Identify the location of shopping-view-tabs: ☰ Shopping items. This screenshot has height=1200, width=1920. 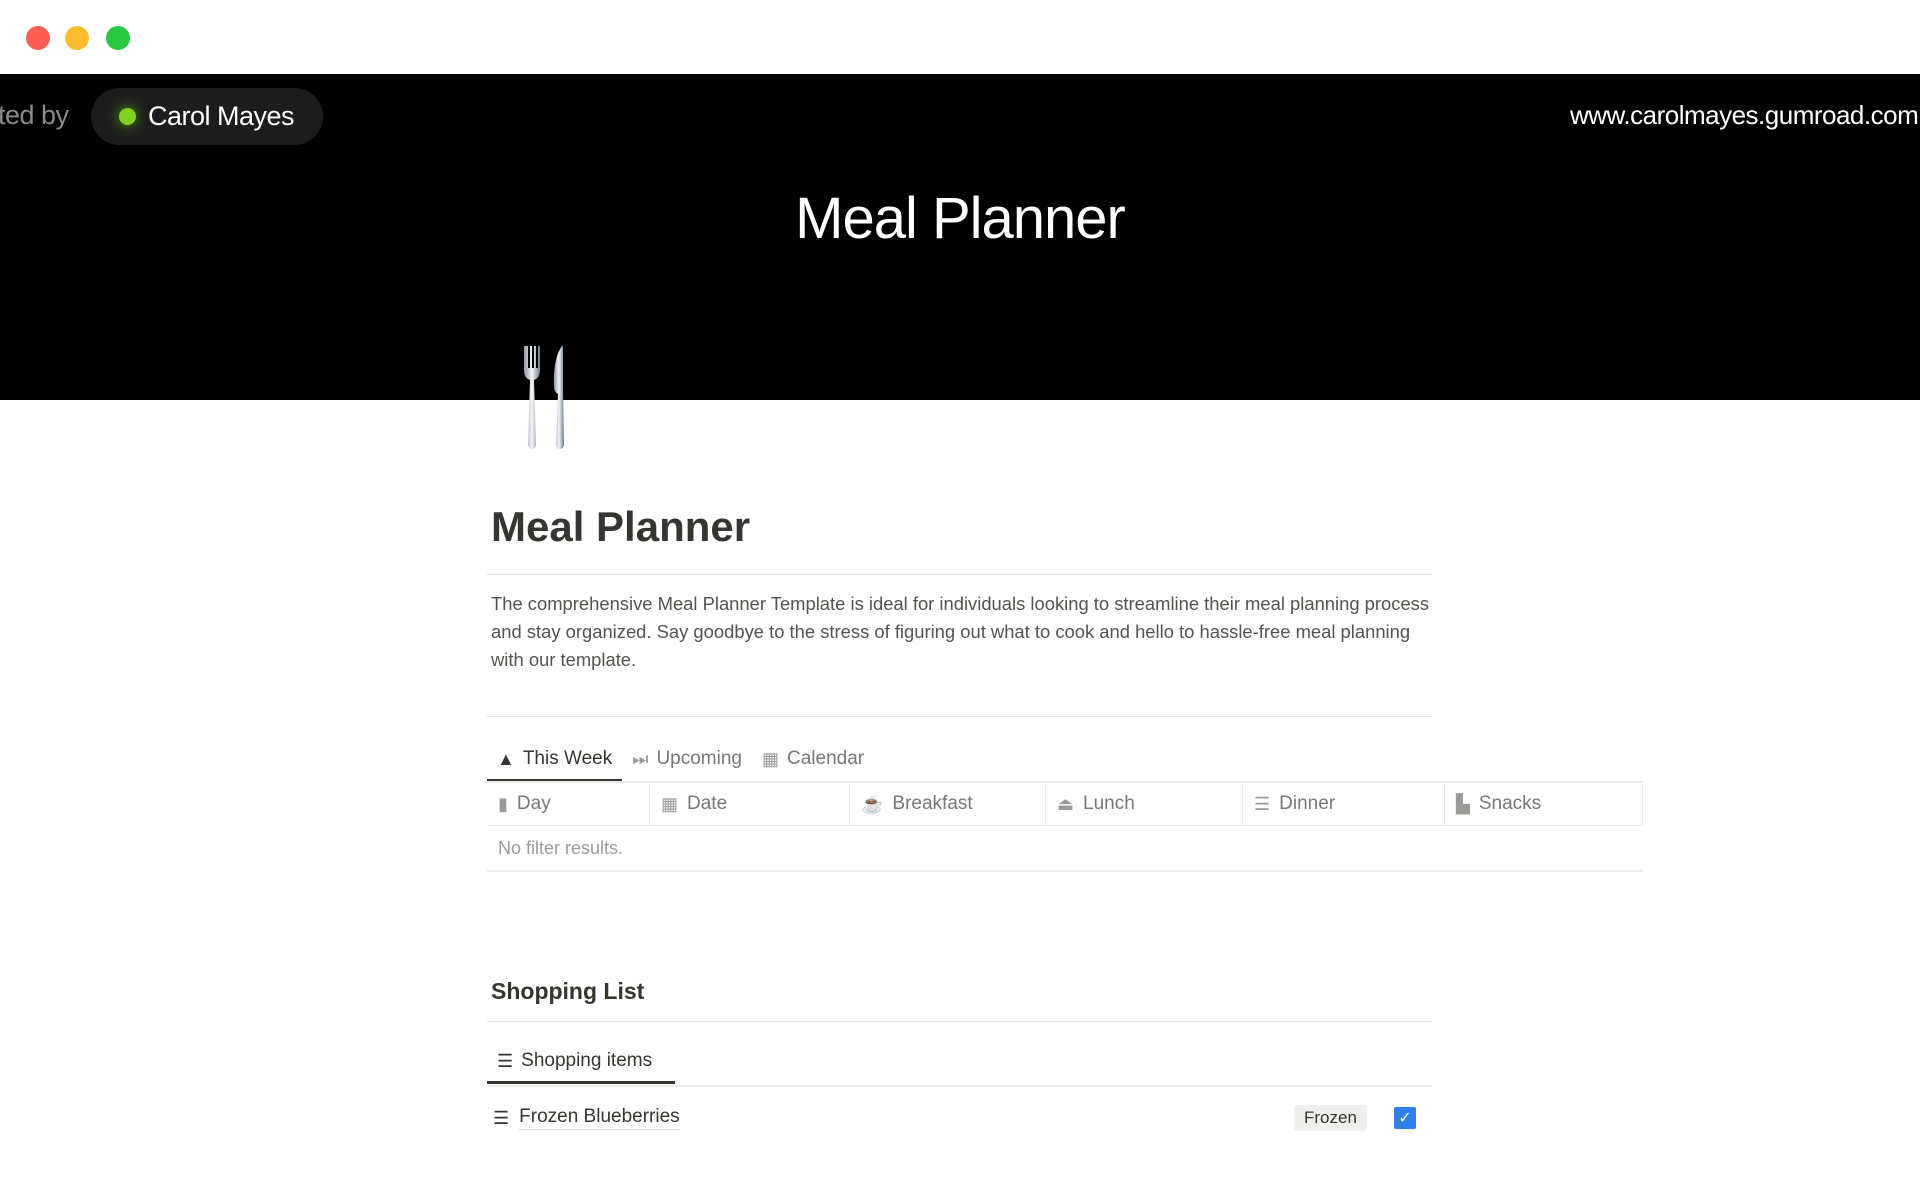
(581, 1062).